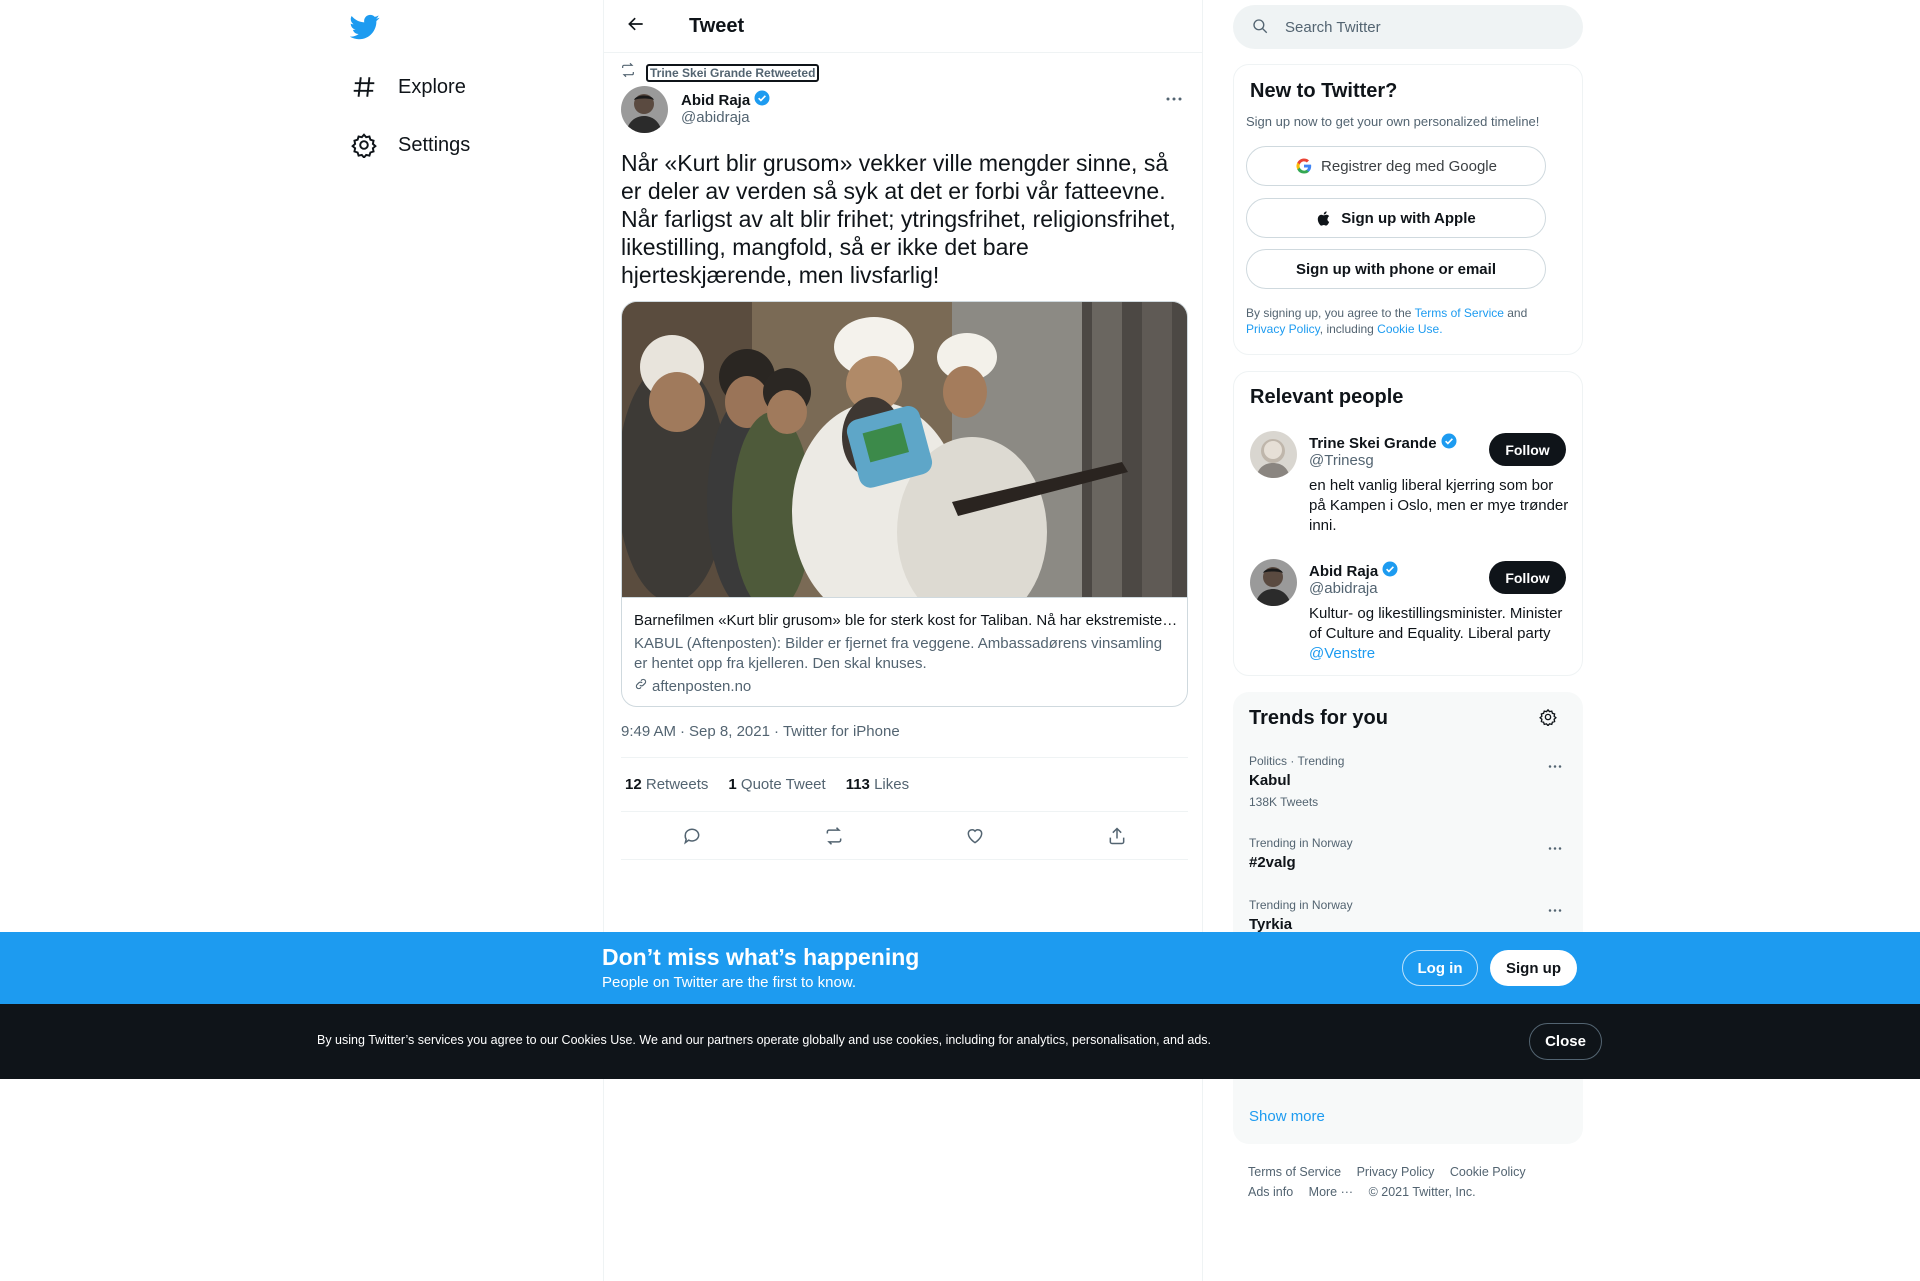 Image resolution: width=1920 pixels, height=1281 pixels. What do you see at coordinates (1396, 1172) in the screenshot?
I see `footer-privacy-link: Privacy Policy` at bounding box center [1396, 1172].